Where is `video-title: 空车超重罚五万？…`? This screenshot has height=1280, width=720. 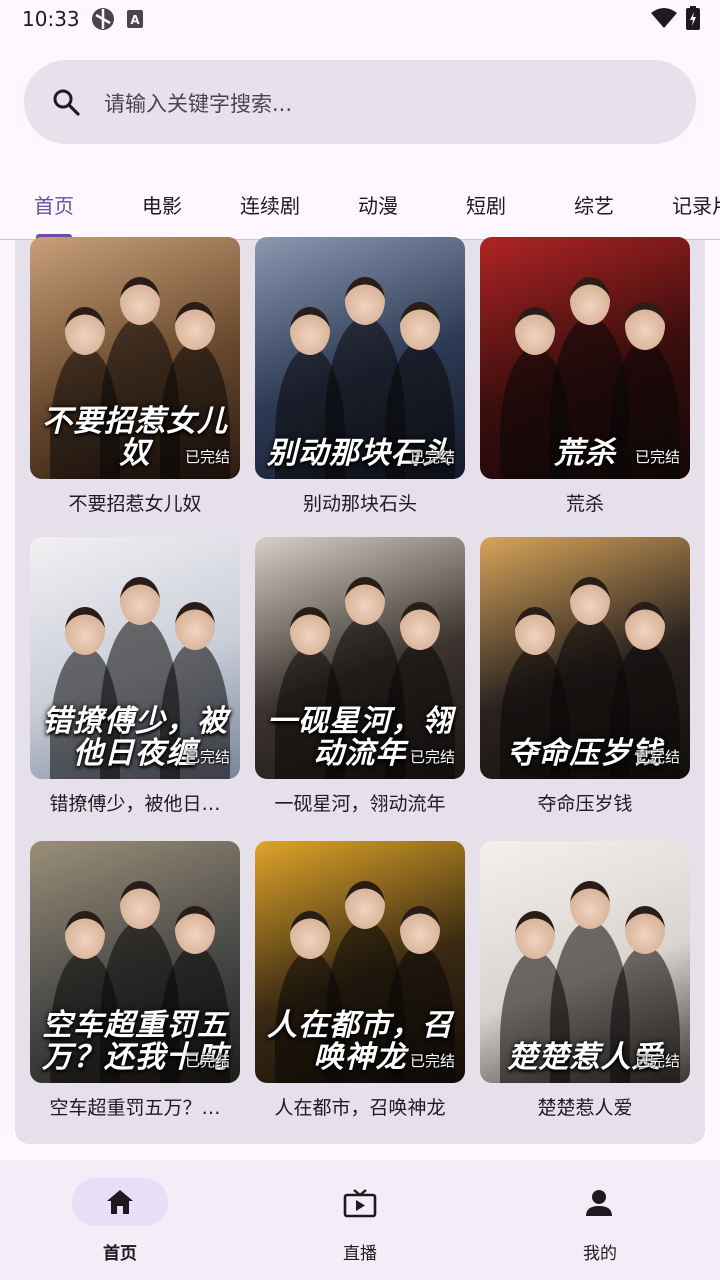
video-title: 空车超重罚五万？… is located at coordinates (135, 1106).